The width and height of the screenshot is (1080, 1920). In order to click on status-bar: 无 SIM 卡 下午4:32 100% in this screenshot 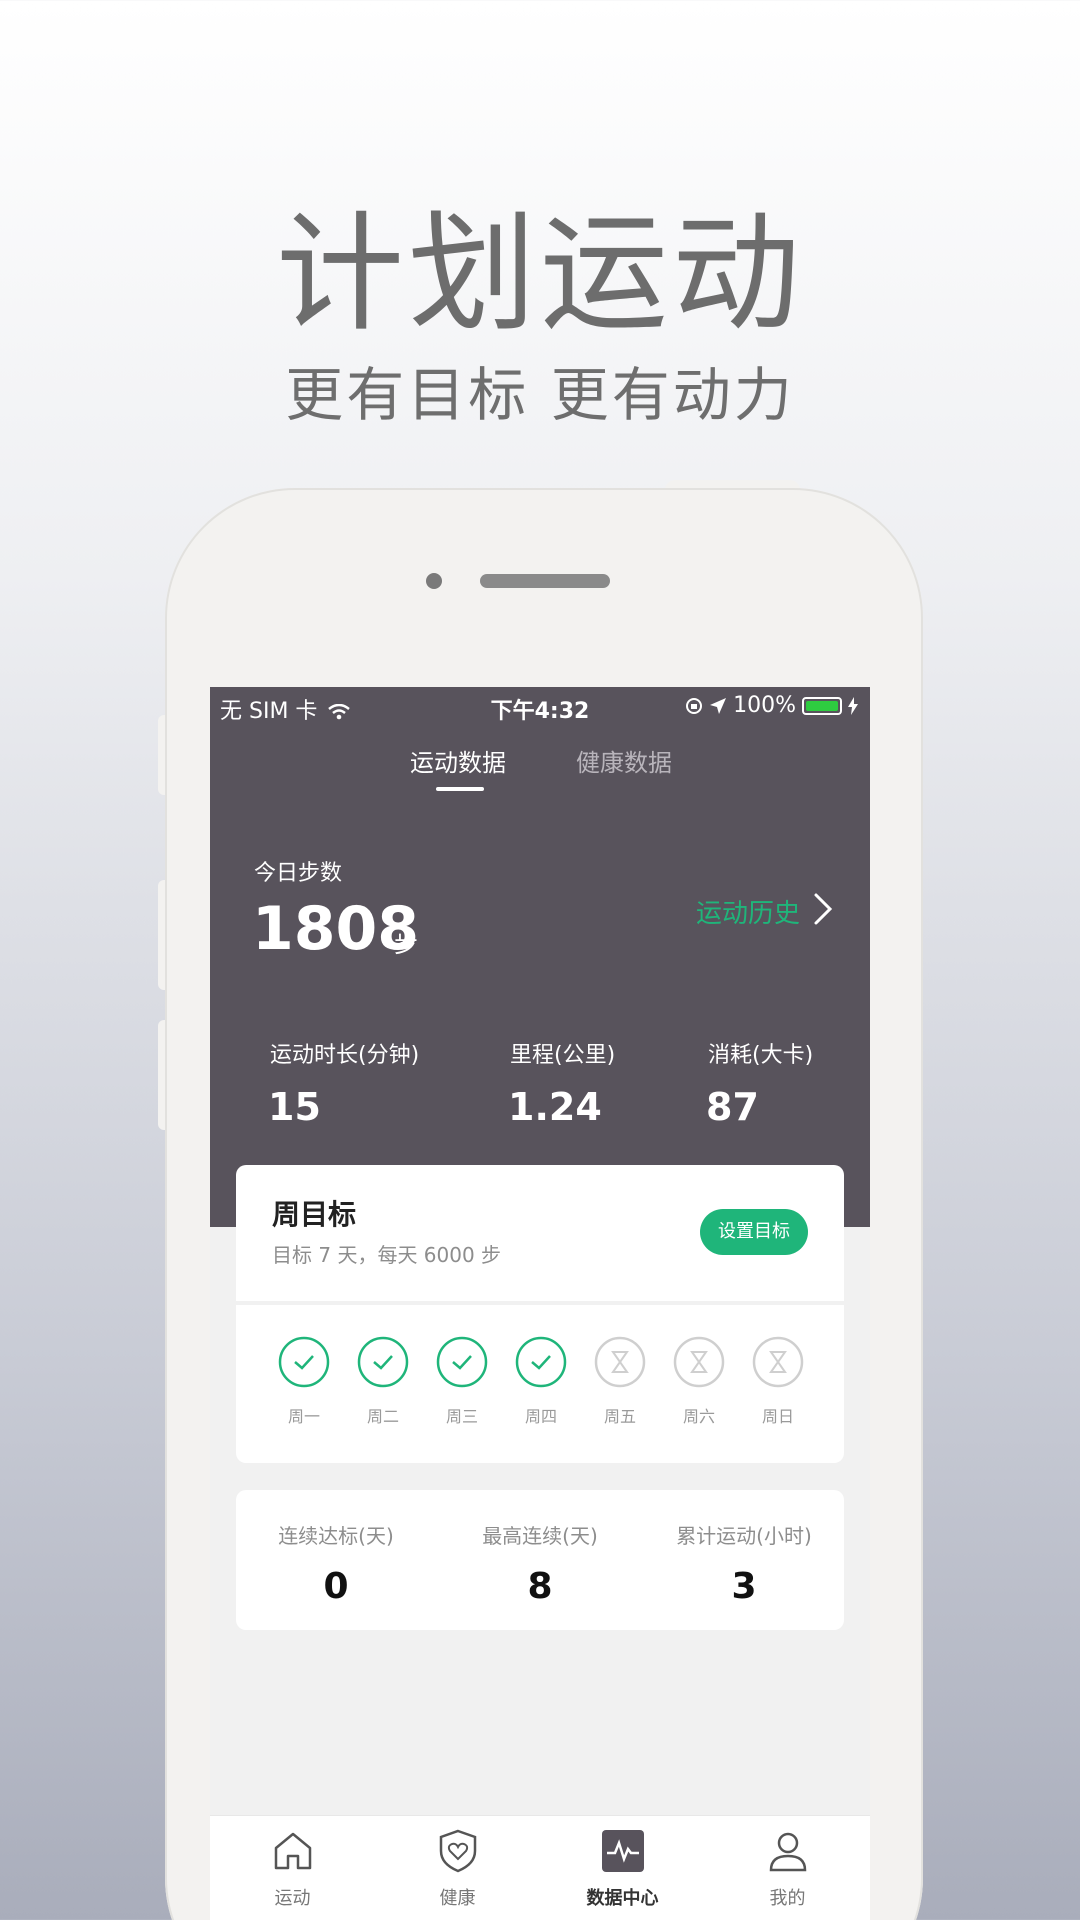, I will do `click(540, 705)`.